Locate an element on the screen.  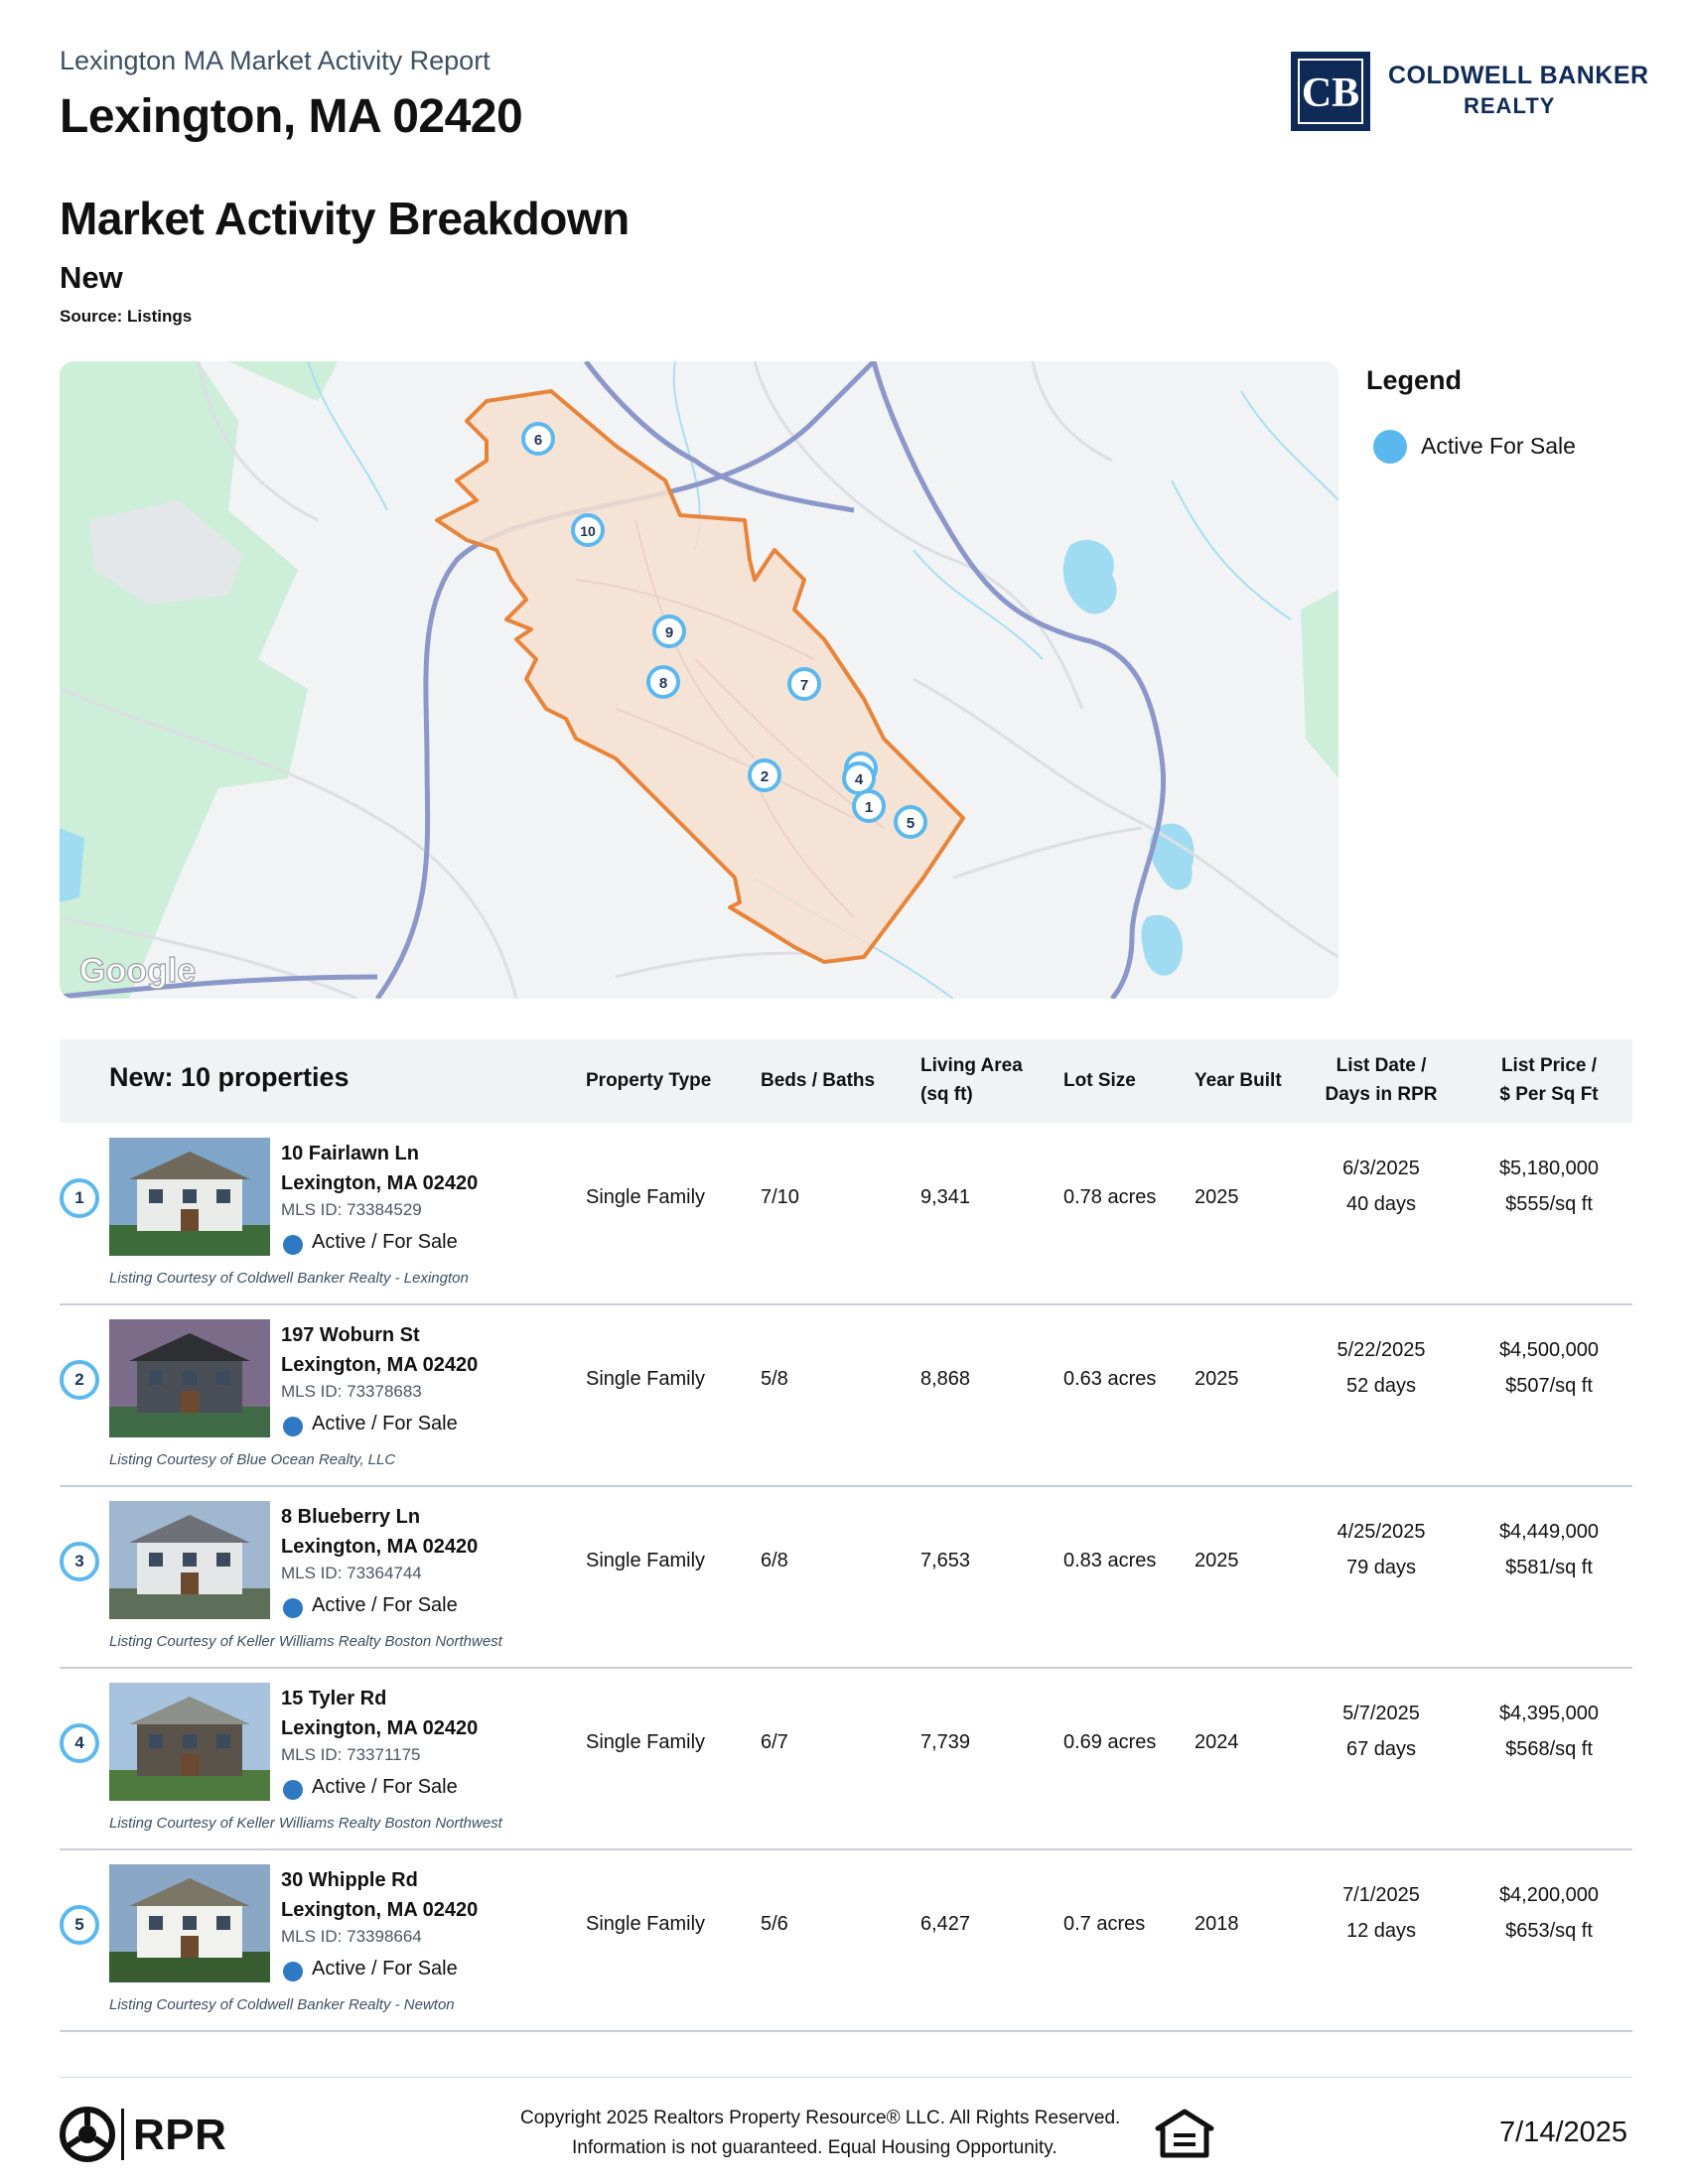
list-date-cell: 4/25/2025 79 days is located at coordinates (1381, 1549).